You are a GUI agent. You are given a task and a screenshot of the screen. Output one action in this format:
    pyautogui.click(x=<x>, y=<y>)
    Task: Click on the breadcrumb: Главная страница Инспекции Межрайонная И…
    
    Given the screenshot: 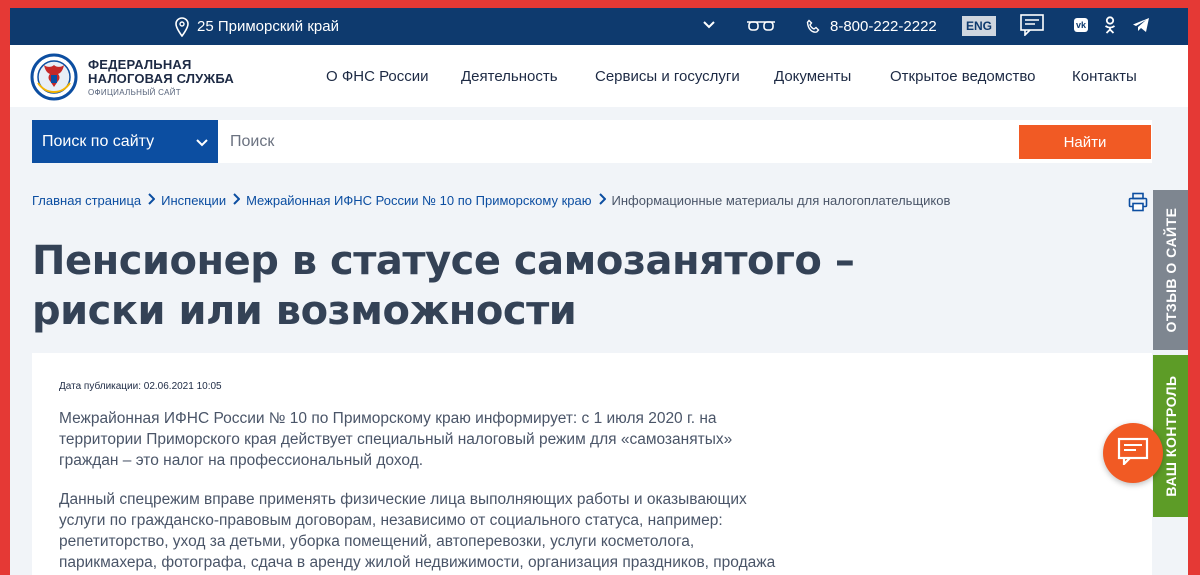 What is the action you would take?
    pyautogui.click(x=491, y=200)
    